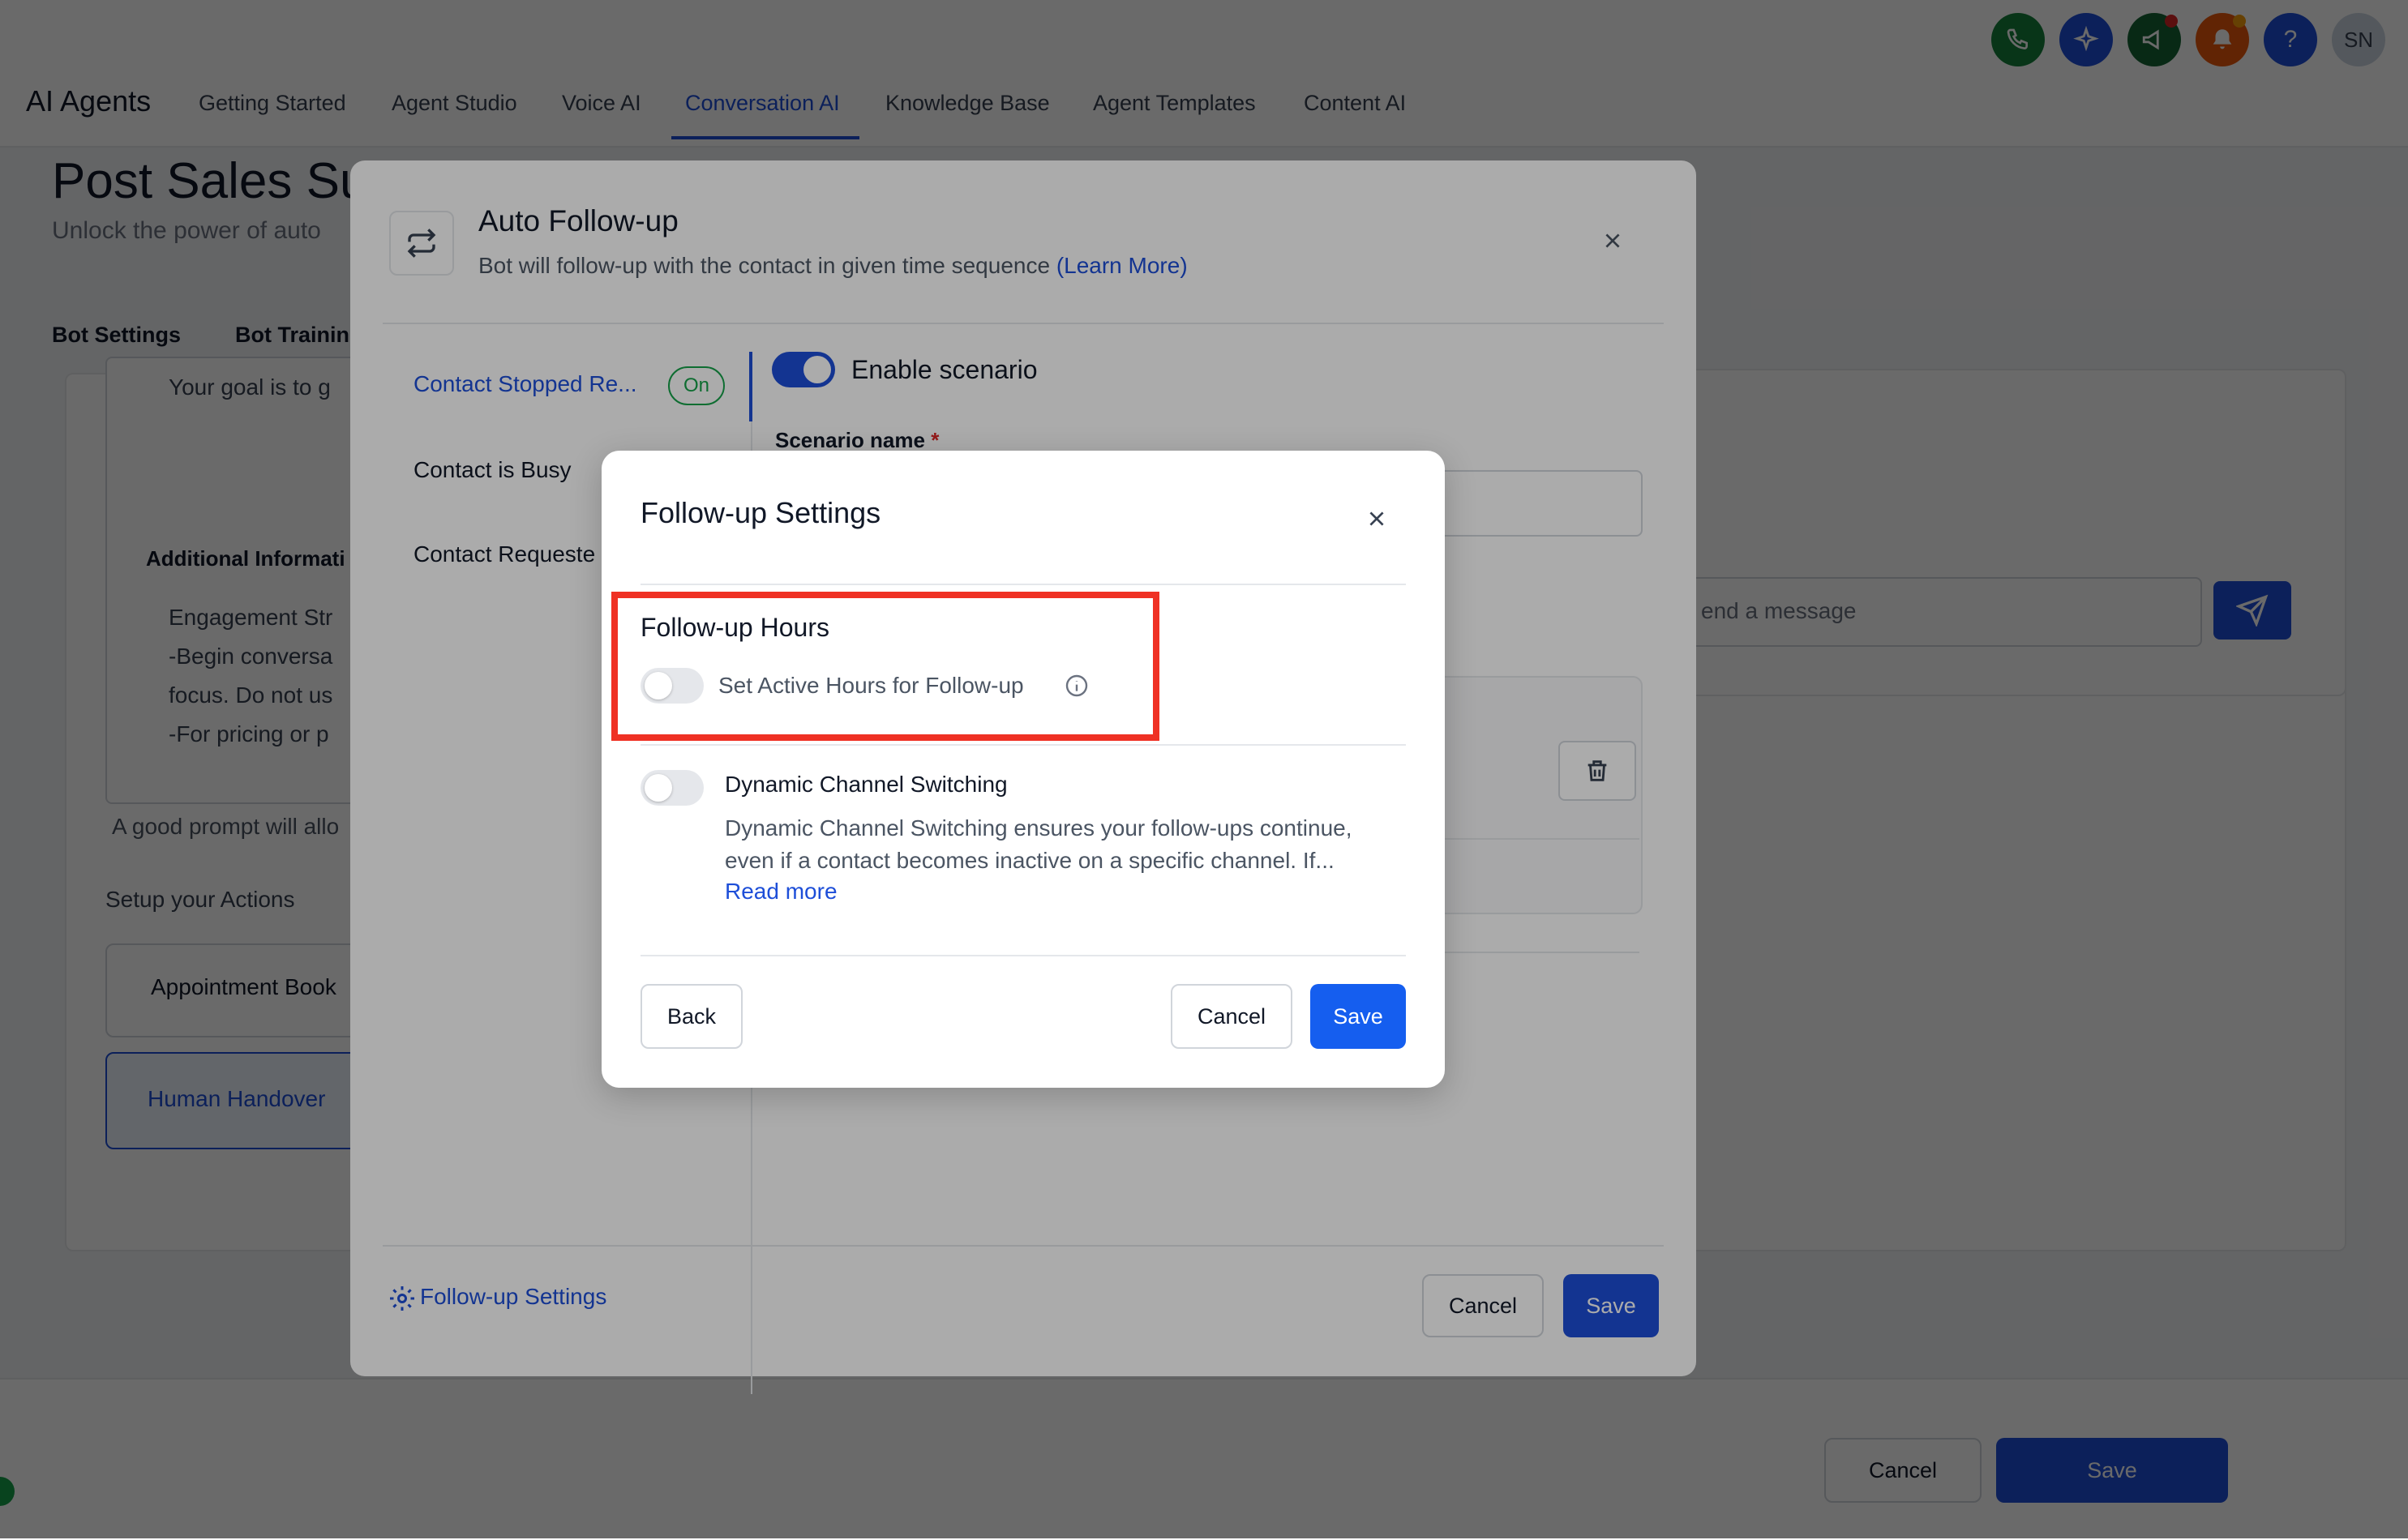 The image size is (2408, 1540). I want to click on close-icon, so click(1377, 518).